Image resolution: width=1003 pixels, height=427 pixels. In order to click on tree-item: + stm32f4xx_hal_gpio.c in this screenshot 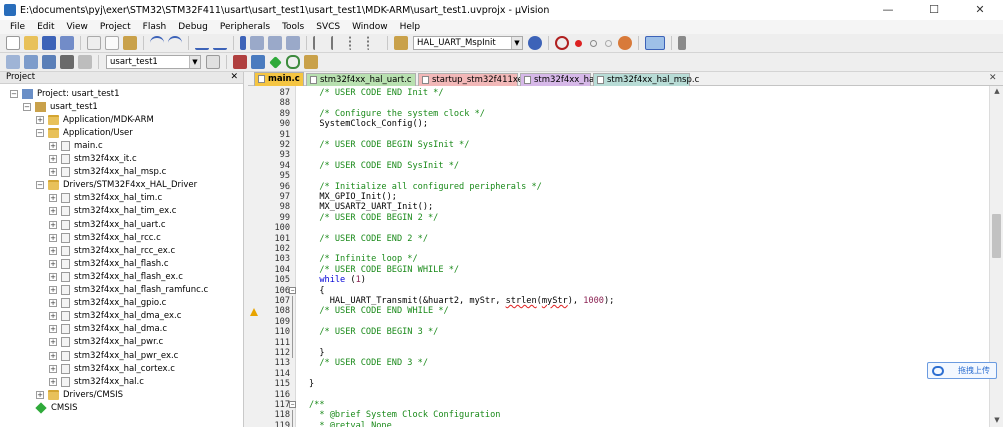, I will do `click(107, 303)`.